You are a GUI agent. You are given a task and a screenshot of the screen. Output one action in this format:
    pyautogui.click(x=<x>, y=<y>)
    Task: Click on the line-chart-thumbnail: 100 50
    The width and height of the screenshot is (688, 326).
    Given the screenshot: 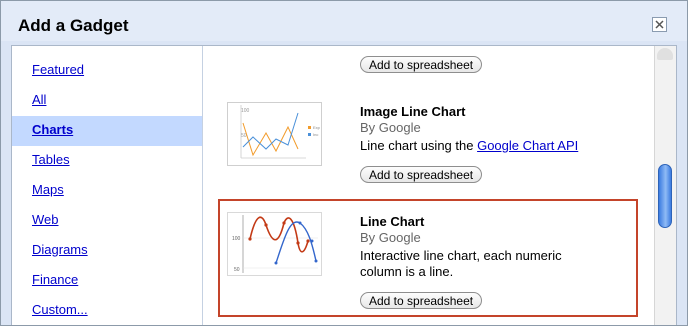 What is the action you would take?
    pyautogui.click(x=274, y=244)
    